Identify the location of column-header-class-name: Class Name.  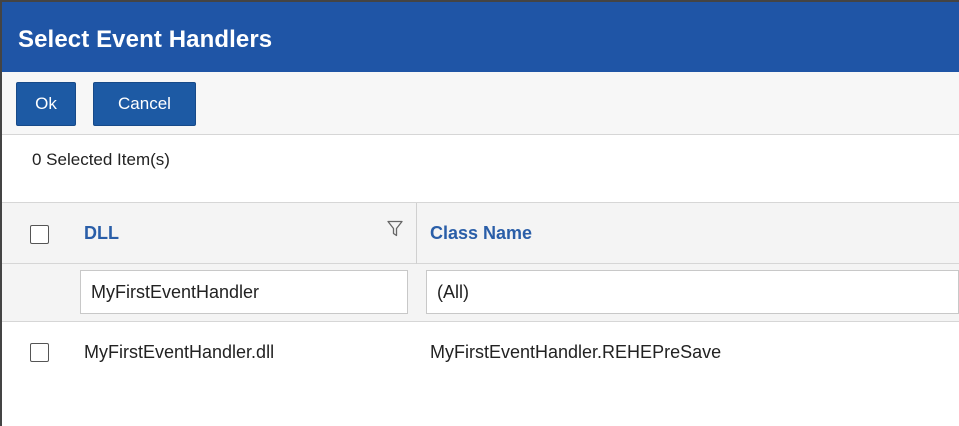
(481, 233).